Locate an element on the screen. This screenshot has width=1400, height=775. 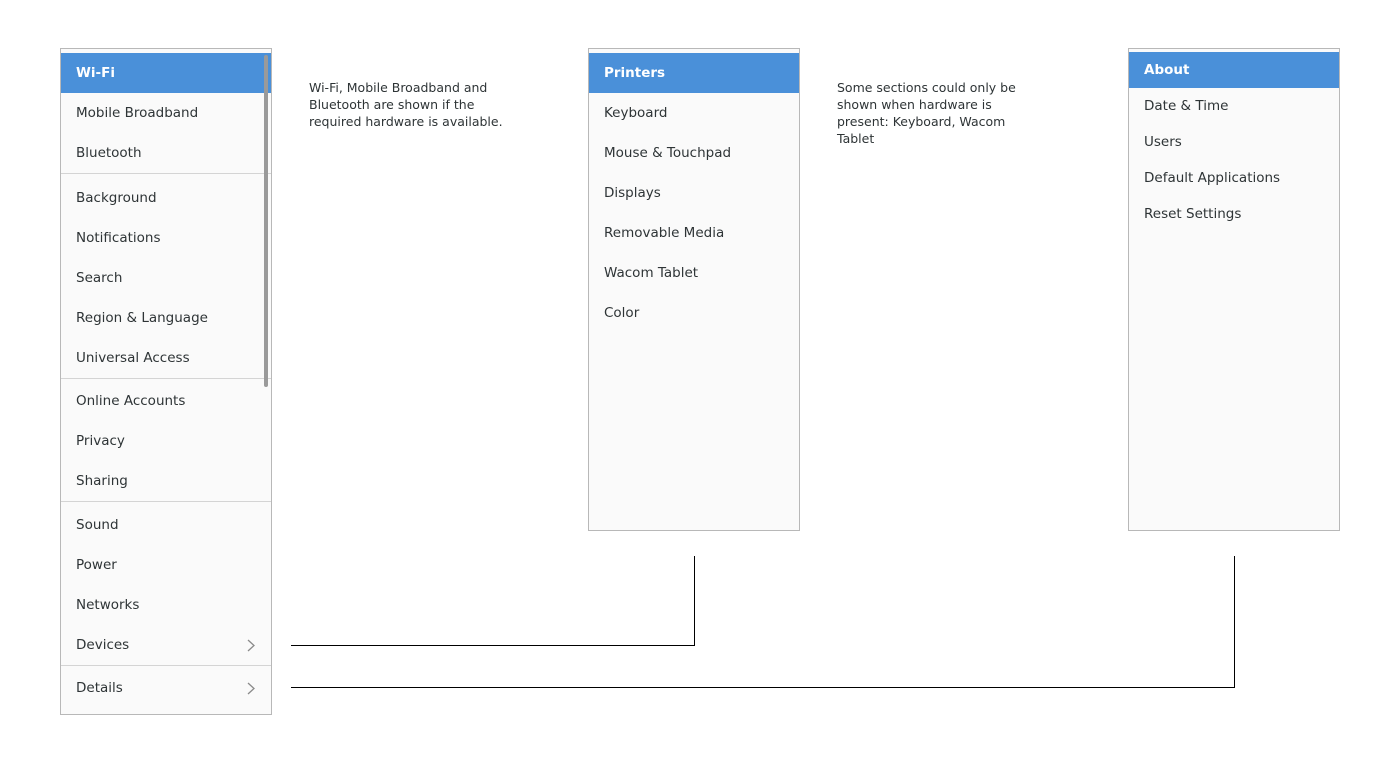
devices-item-keyboard: Keyboard is located at coordinates (694, 113).